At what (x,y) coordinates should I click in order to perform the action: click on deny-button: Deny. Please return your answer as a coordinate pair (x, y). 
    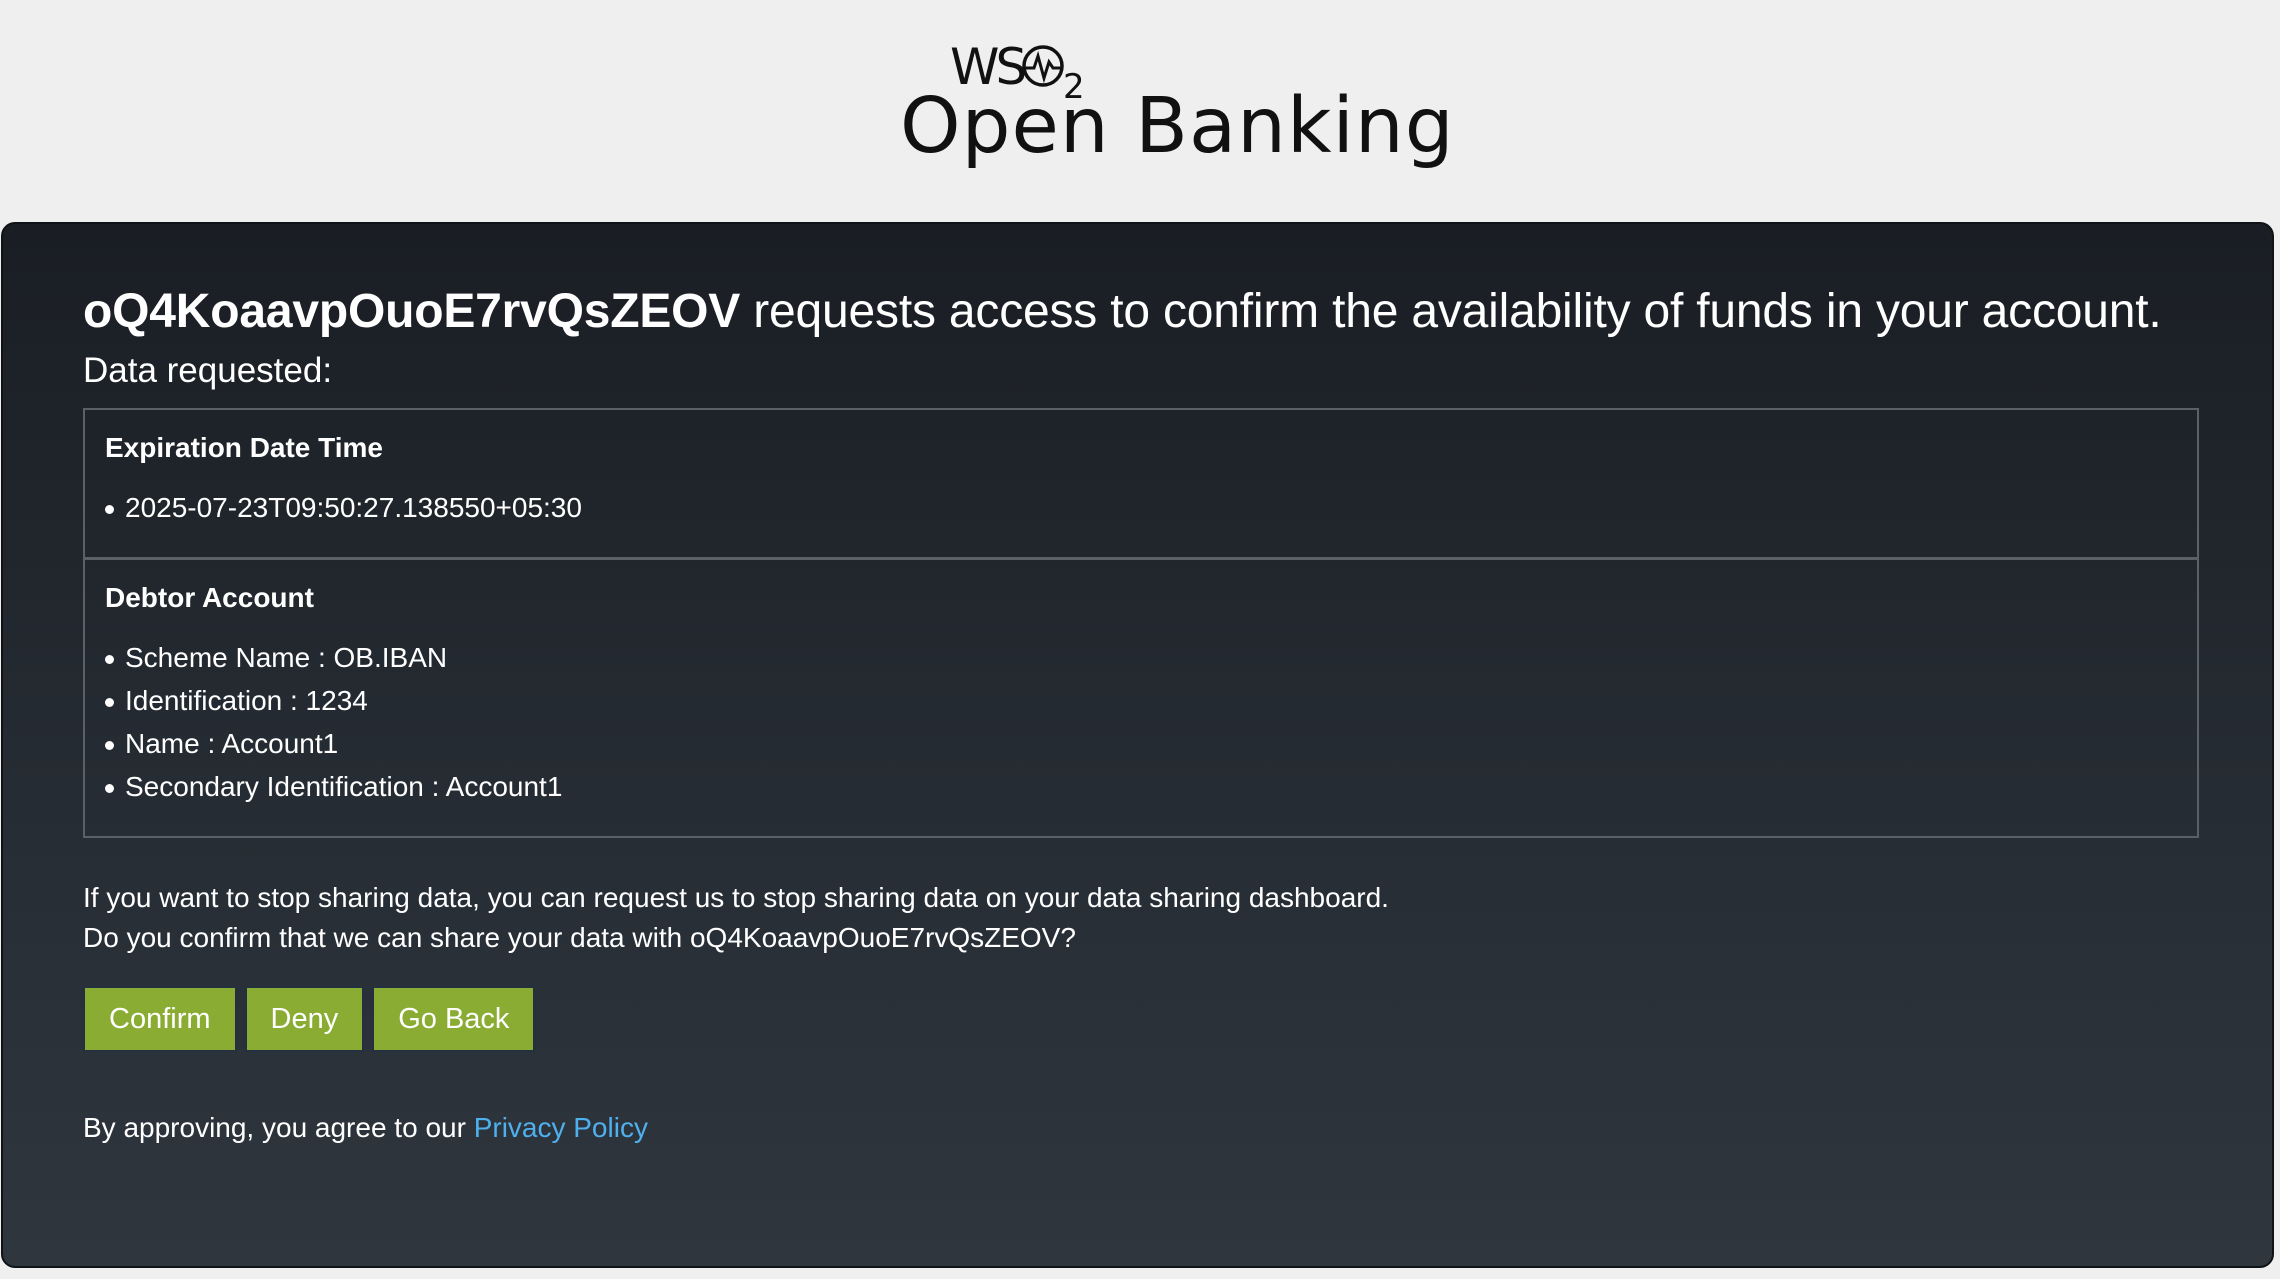
    Looking at the image, I should click on (304, 1019).